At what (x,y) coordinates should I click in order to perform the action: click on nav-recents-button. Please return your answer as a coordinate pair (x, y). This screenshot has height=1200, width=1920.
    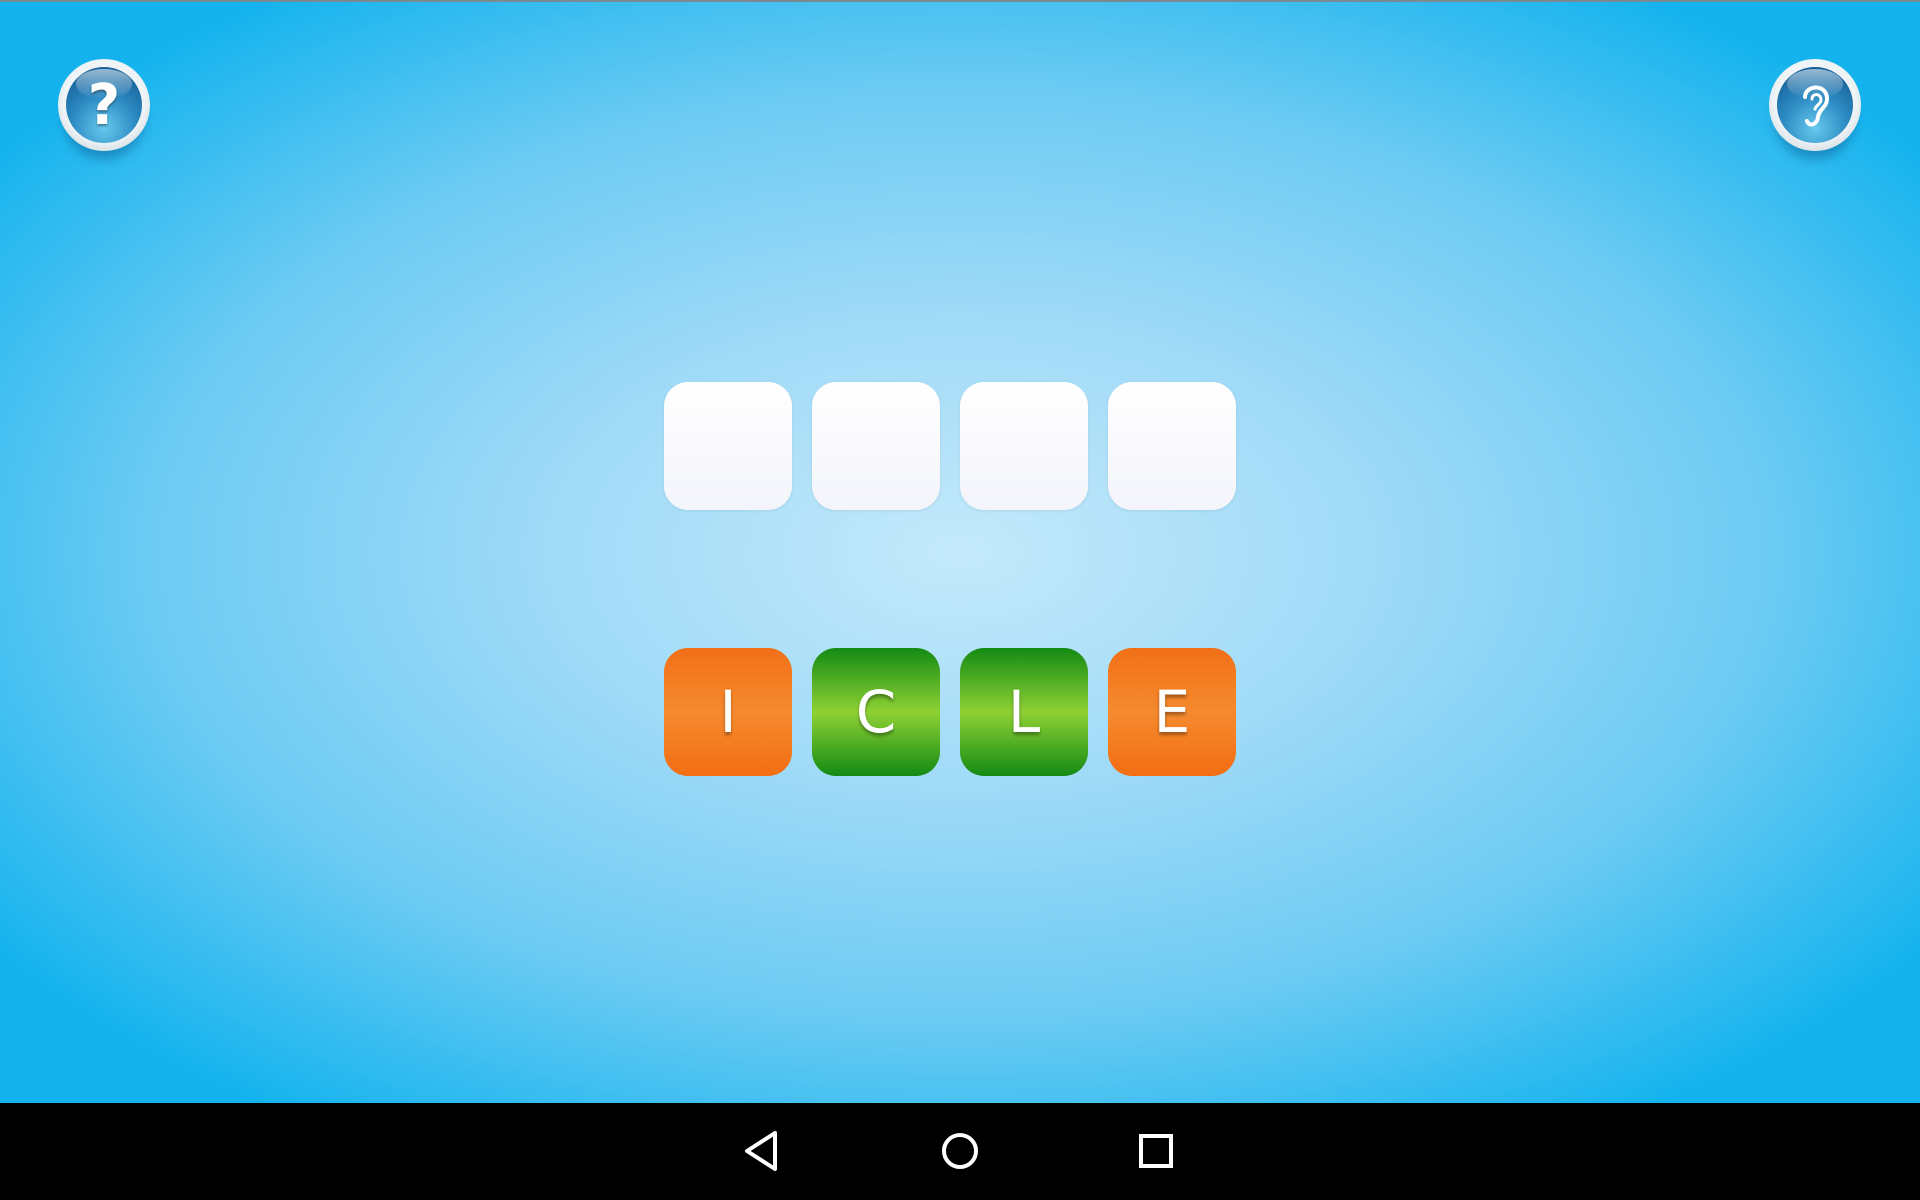
    Looking at the image, I should click on (1156, 1151).